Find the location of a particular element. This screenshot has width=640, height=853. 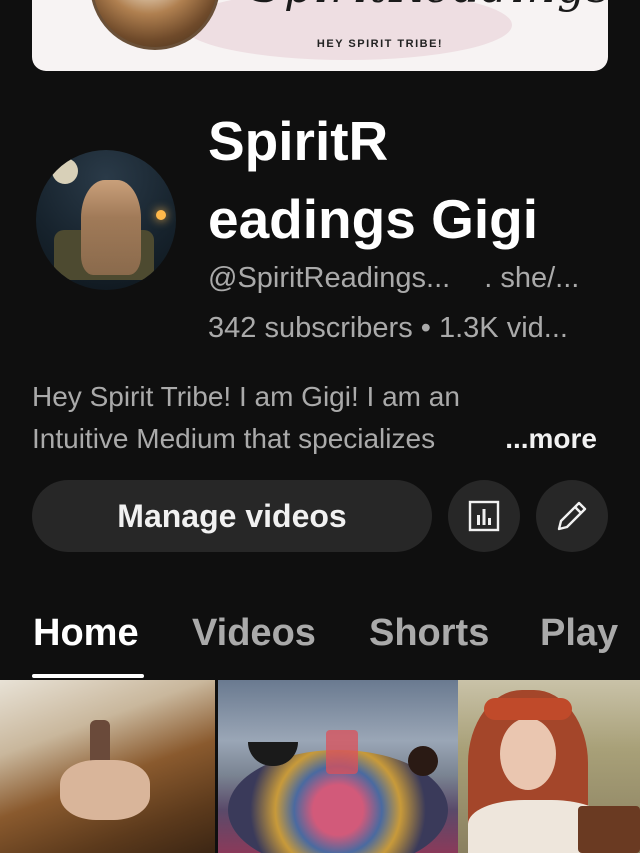

avatar-moon is located at coordinates (65, 171).